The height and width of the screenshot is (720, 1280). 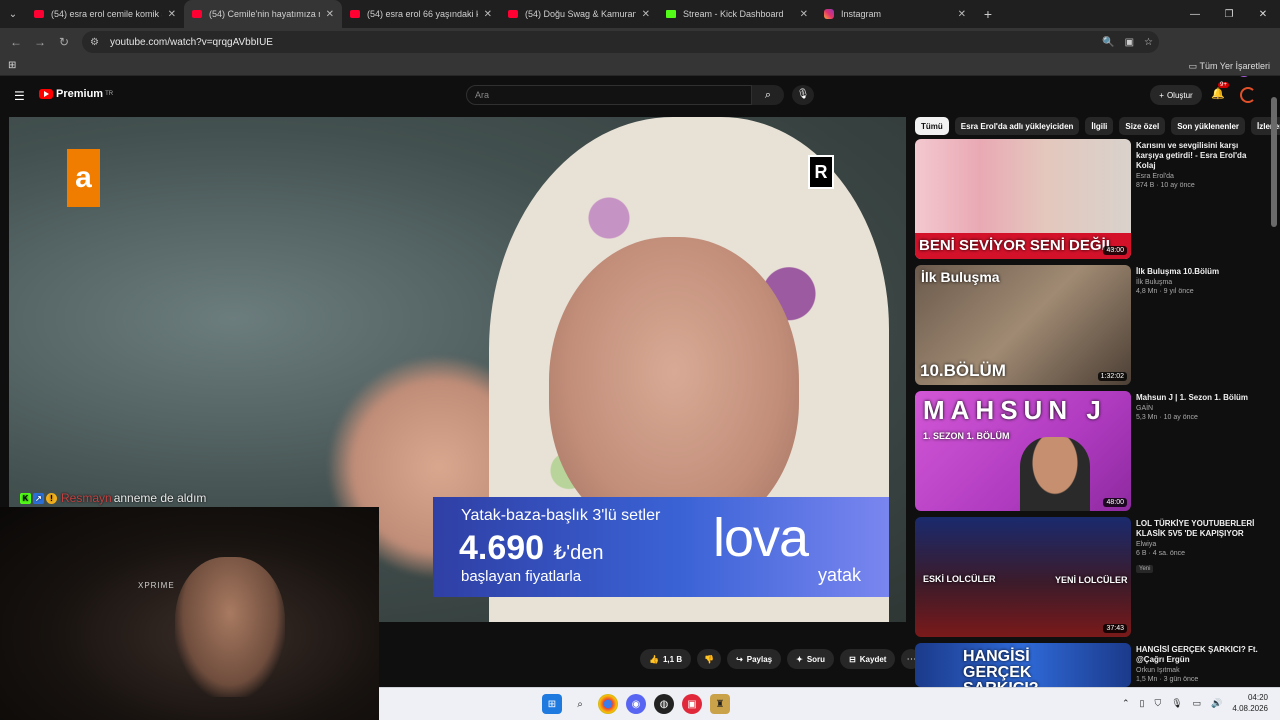 I want to click on chair-logo: XPRIME, so click(x=156, y=585).